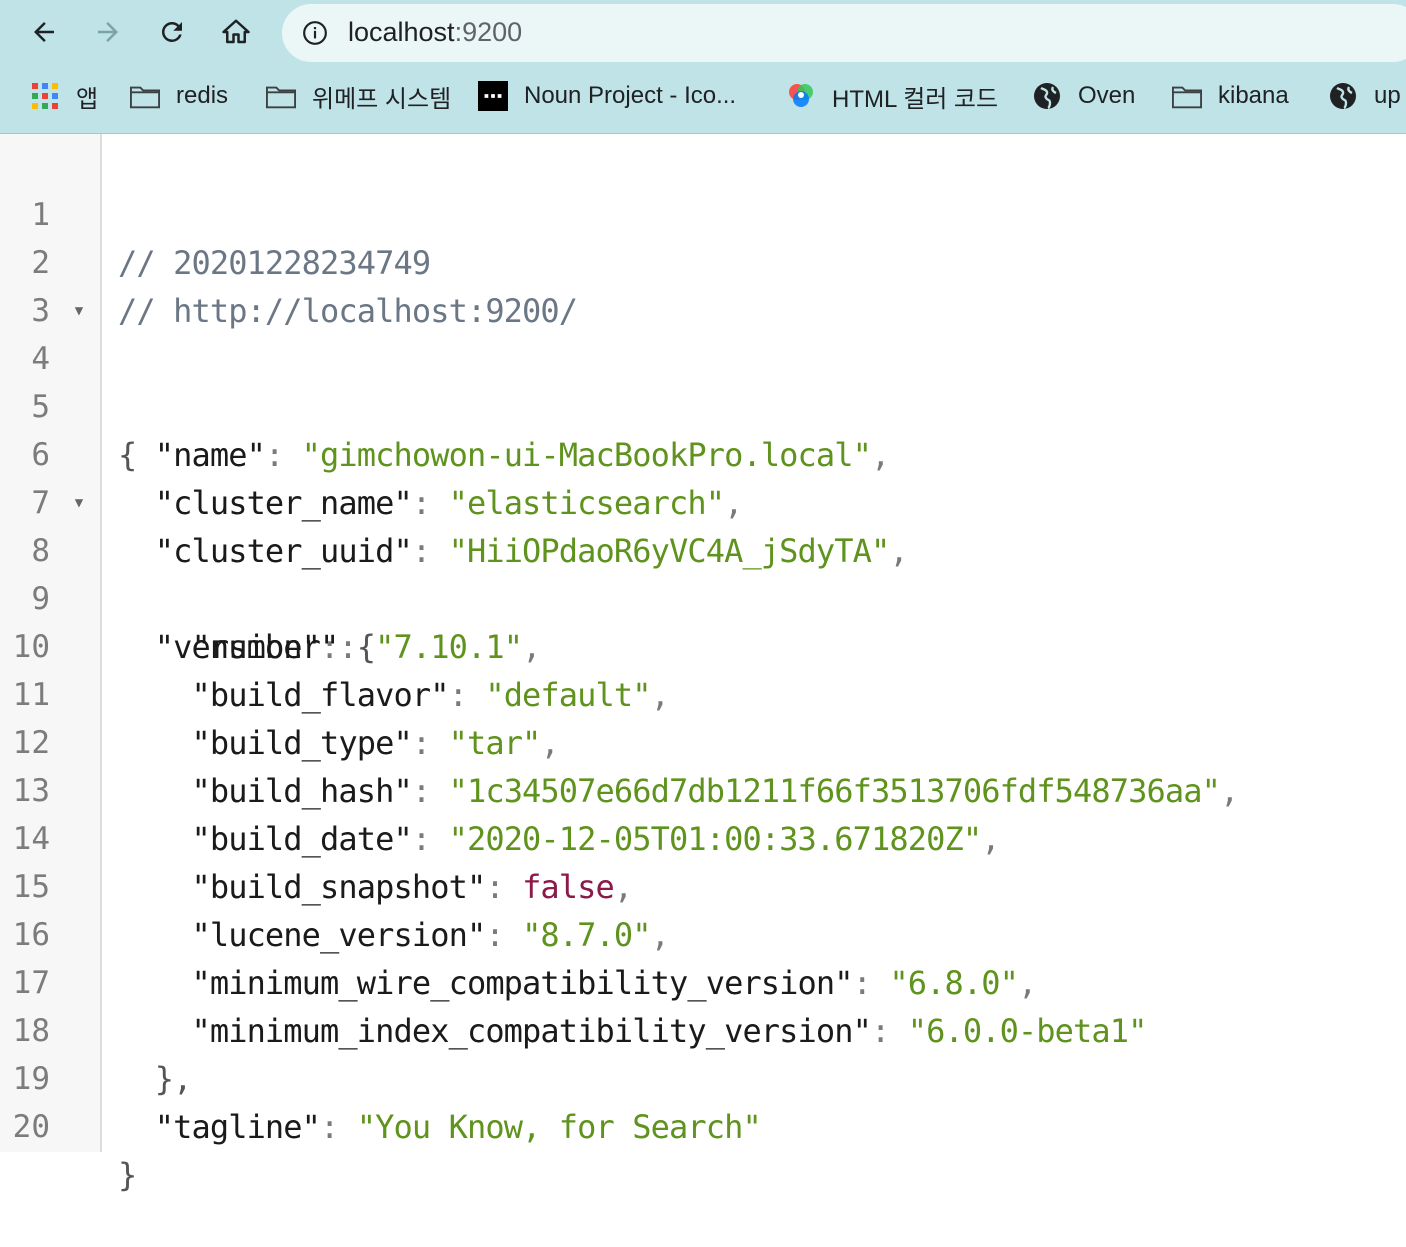 The width and height of the screenshot is (1406, 1247). Describe the element at coordinates (703, 1076) in the screenshot. I see `code-line: 19 "tagline": "You Know, for Search"` at that location.